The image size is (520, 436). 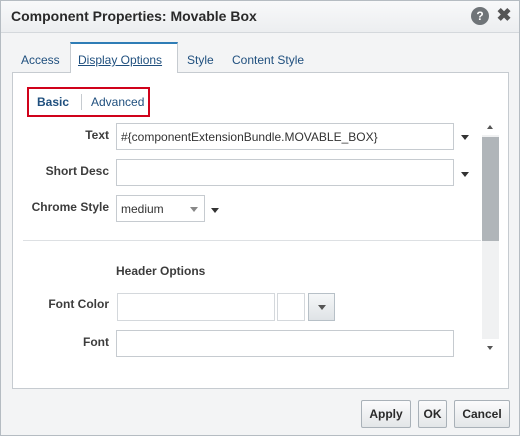 What do you see at coordinates (78, 304) in the screenshot?
I see `font-color-label: Font Color` at bounding box center [78, 304].